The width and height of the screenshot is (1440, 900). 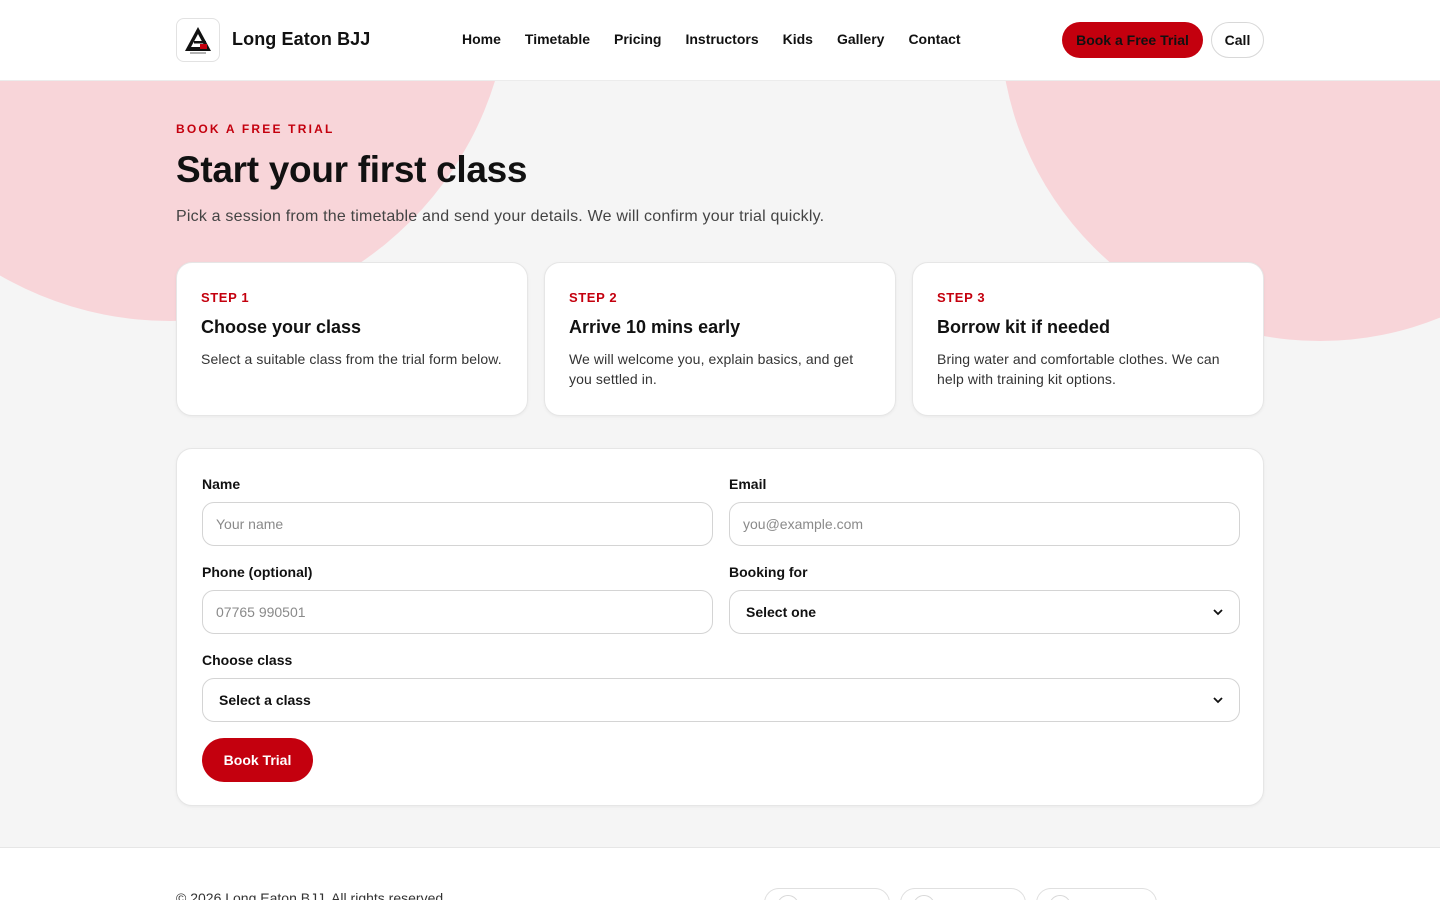 What do you see at coordinates (934, 39) in the screenshot?
I see `nav-contact: Contact` at bounding box center [934, 39].